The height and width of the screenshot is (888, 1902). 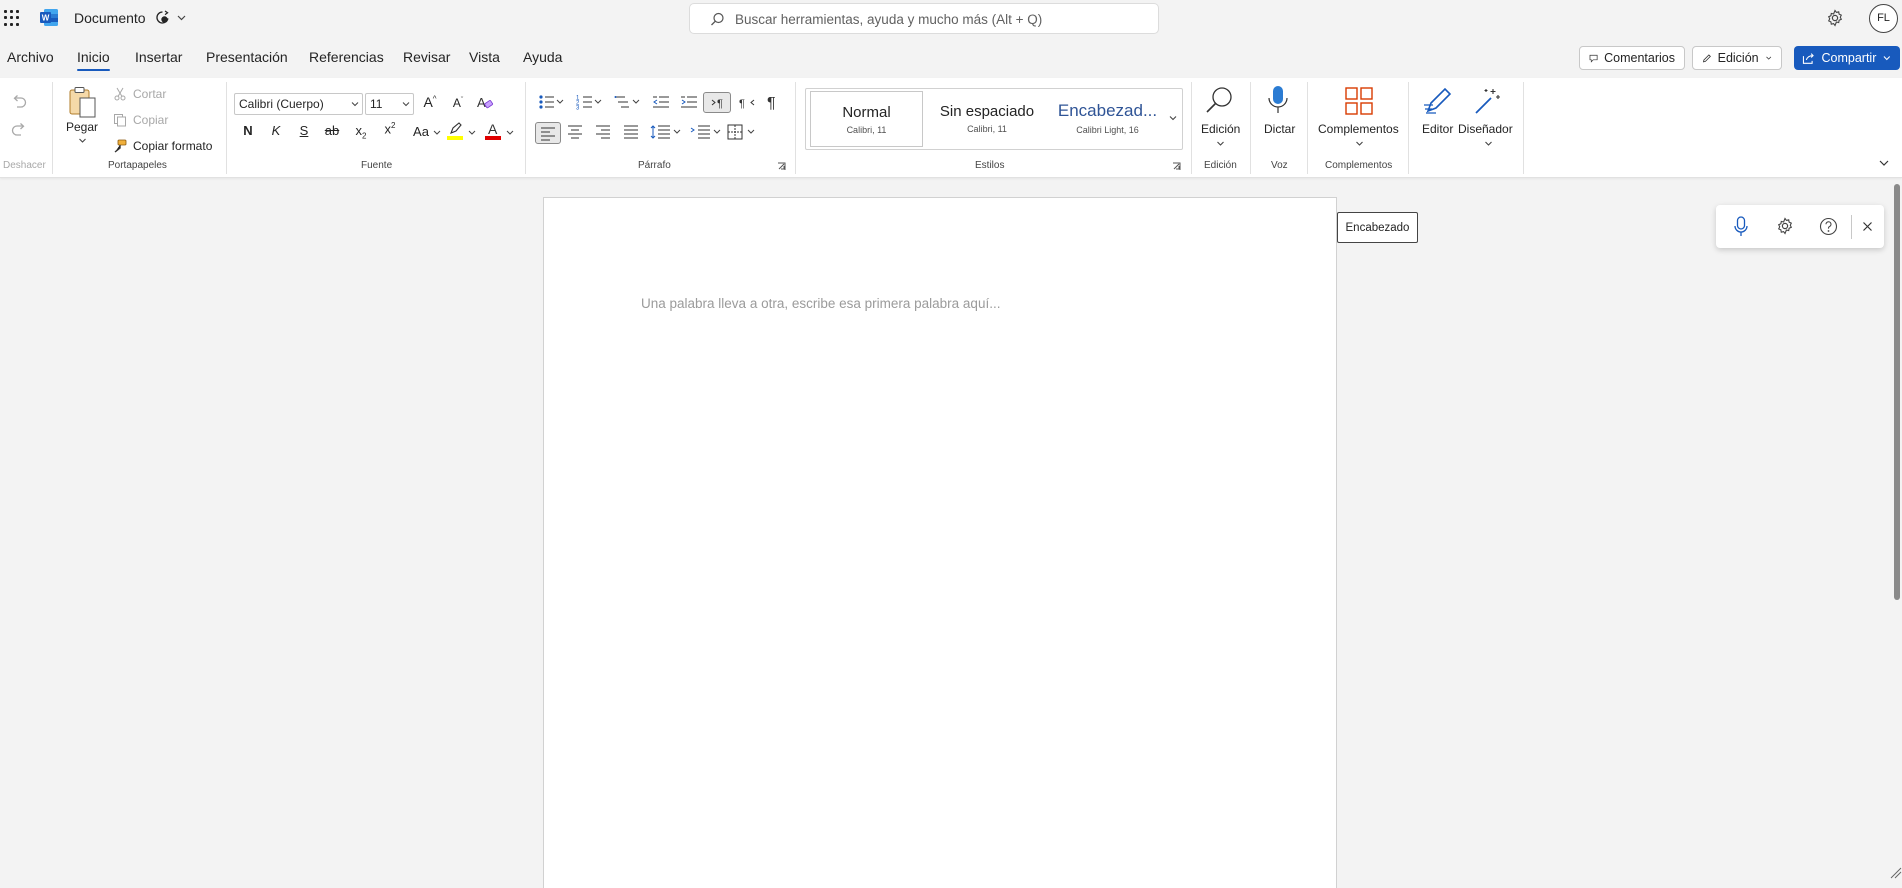 I want to click on style-normal: Normal Calibri, 11, so click(x=866, y=119).